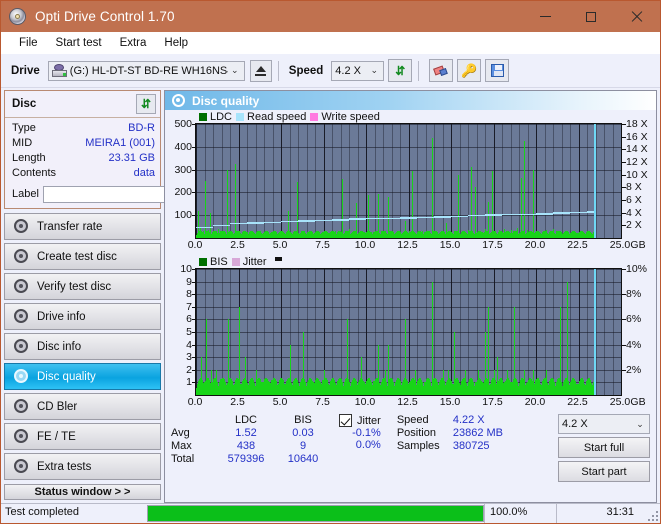  I want to click on progress-bar, so click(315, 513).